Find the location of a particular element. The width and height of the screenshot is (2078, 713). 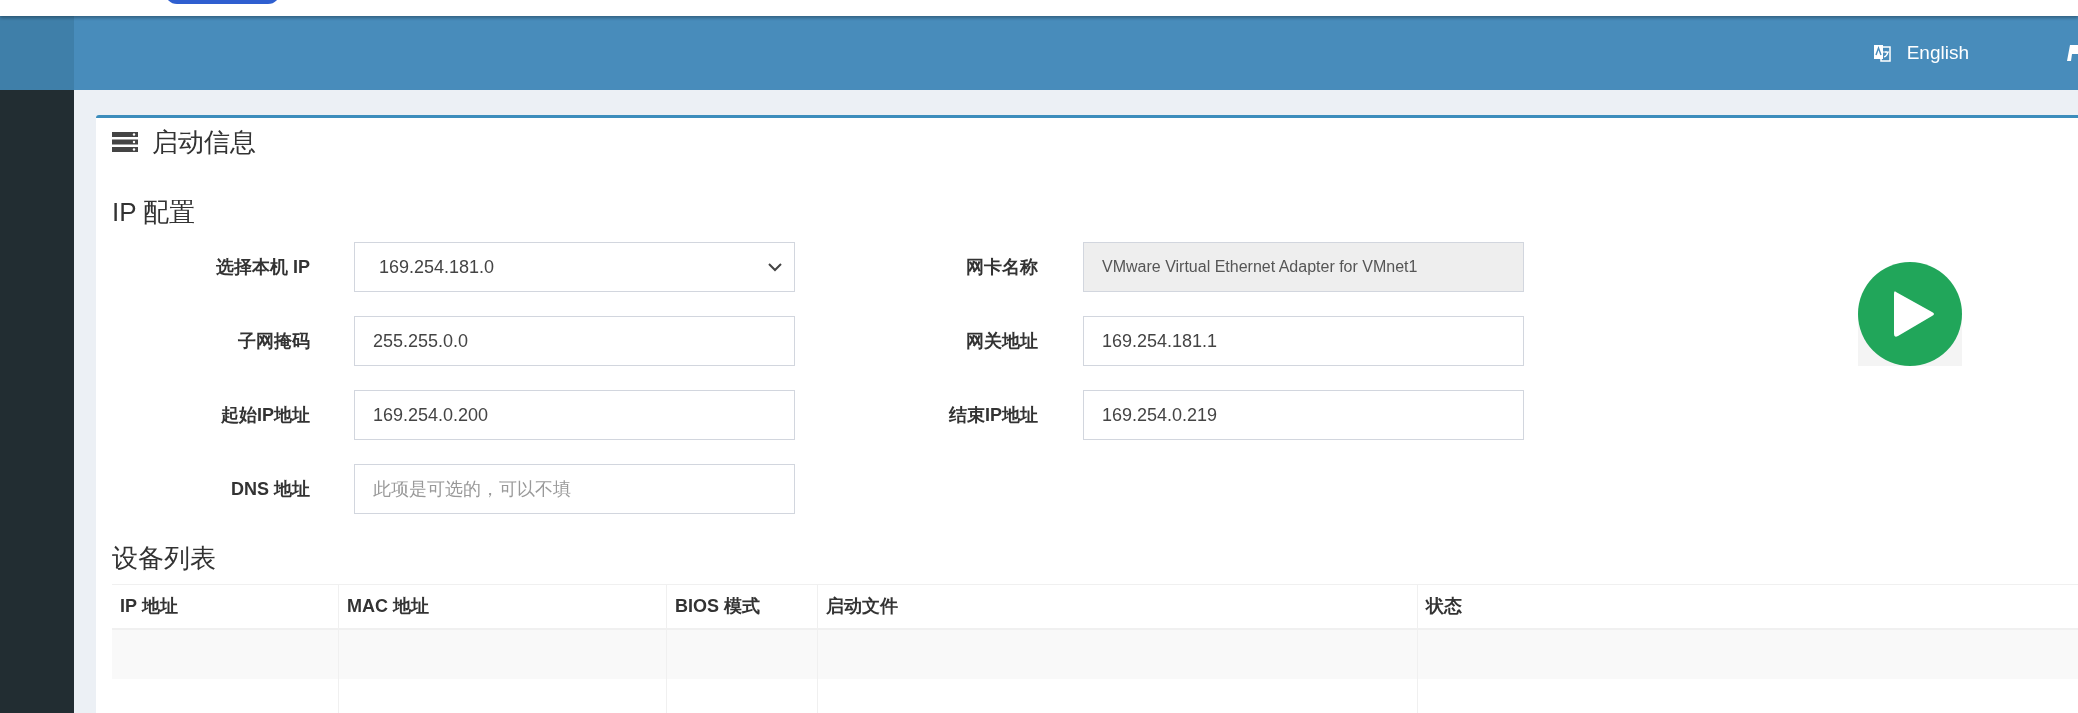

field-label: 起始IP地址 is located at coordinates (265, 415).